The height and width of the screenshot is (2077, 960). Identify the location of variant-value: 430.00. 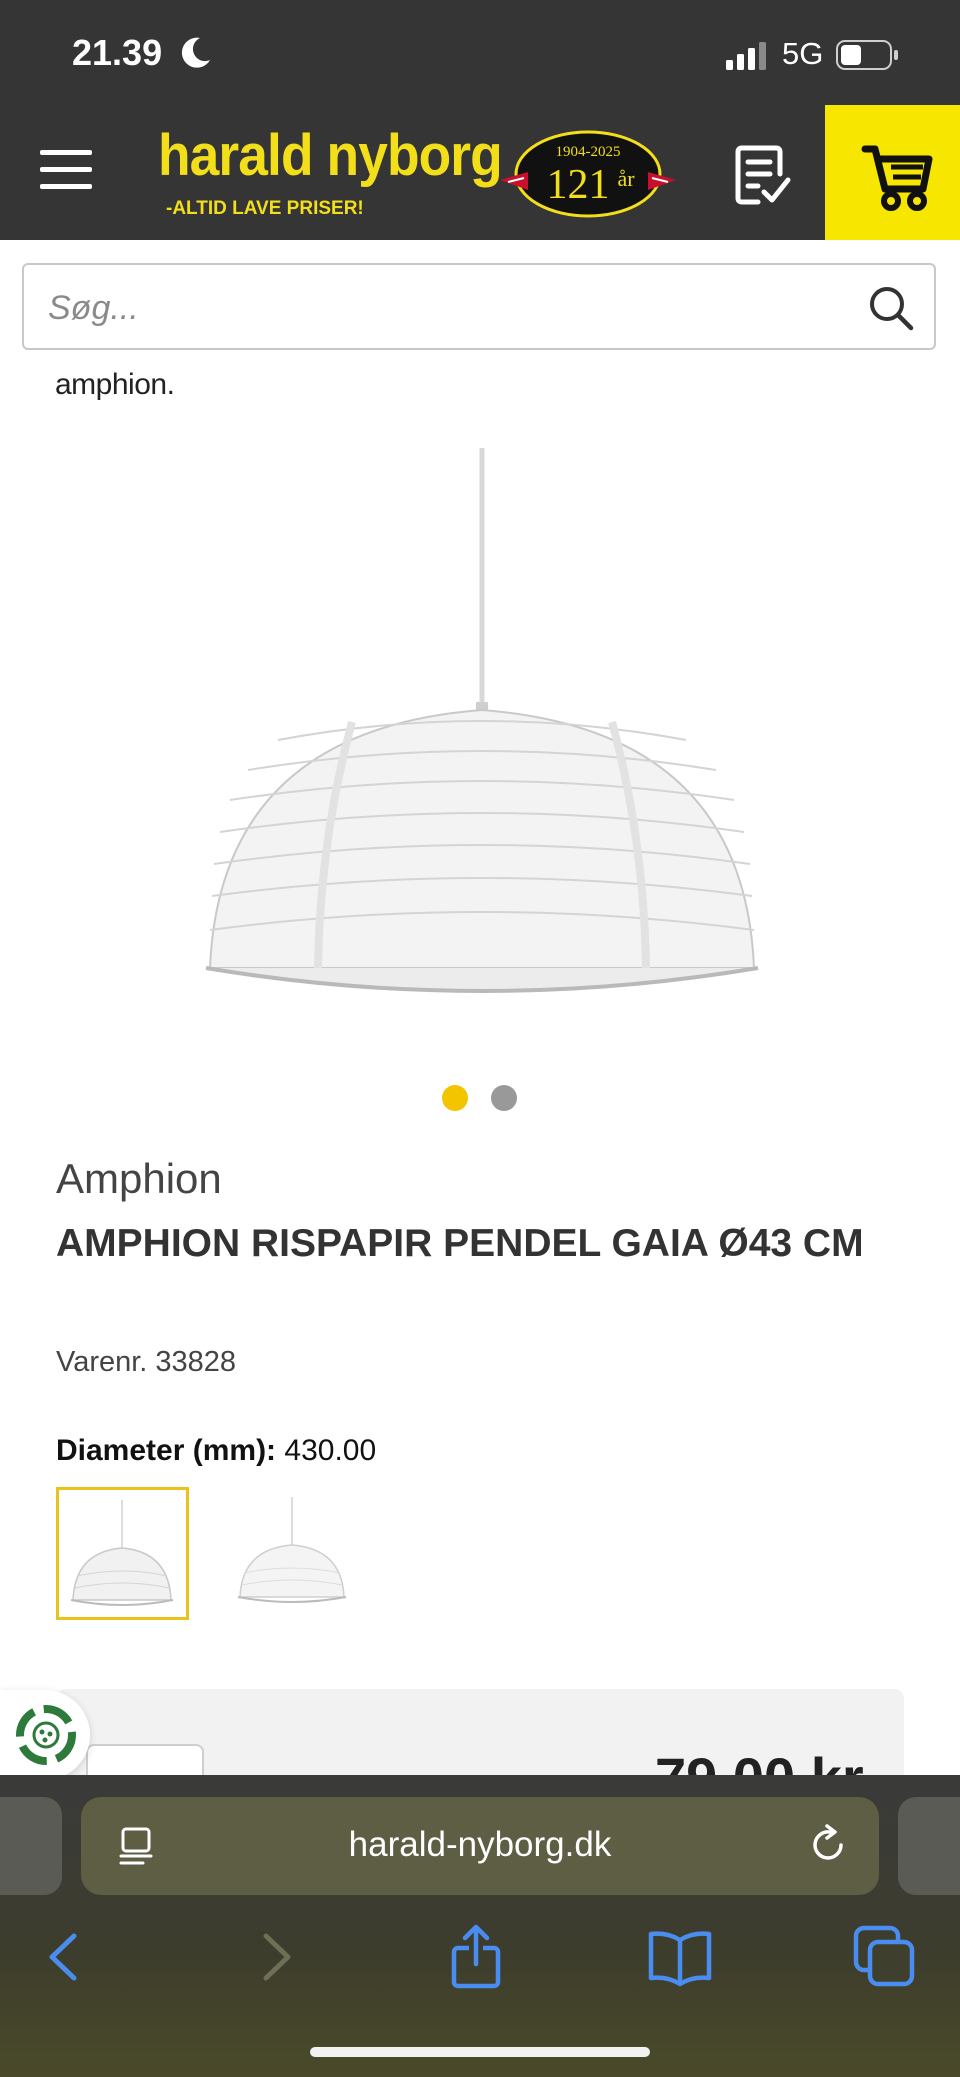
(330, 1450).